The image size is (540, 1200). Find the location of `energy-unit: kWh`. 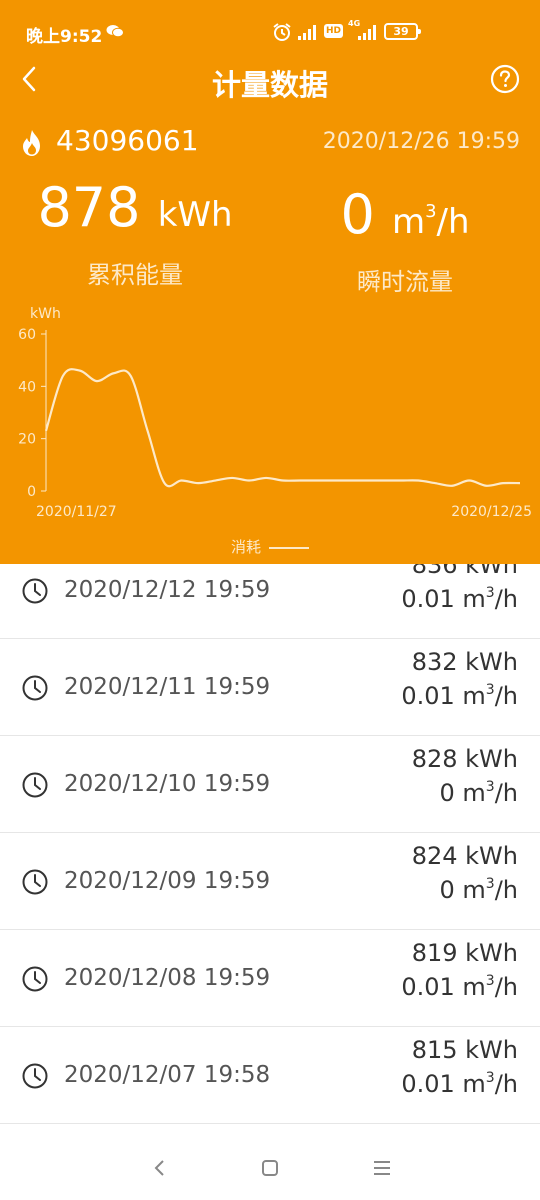

energy-unit: kWh is located at coordinates (195, 215).